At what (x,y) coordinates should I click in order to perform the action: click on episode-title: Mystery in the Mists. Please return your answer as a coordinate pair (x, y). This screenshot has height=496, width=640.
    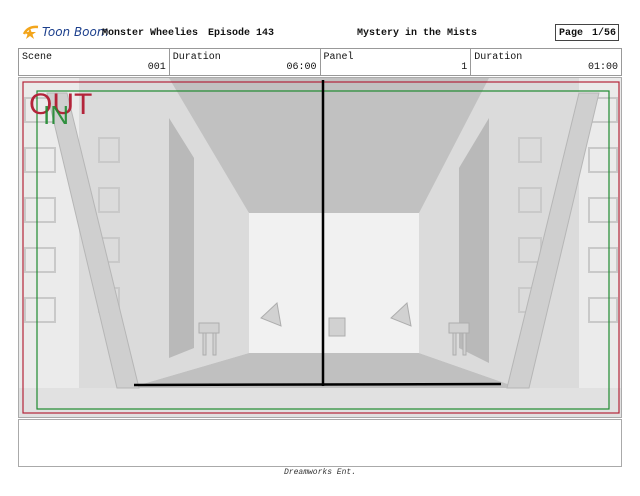
    Looking at the image, I should click on (417, 33).